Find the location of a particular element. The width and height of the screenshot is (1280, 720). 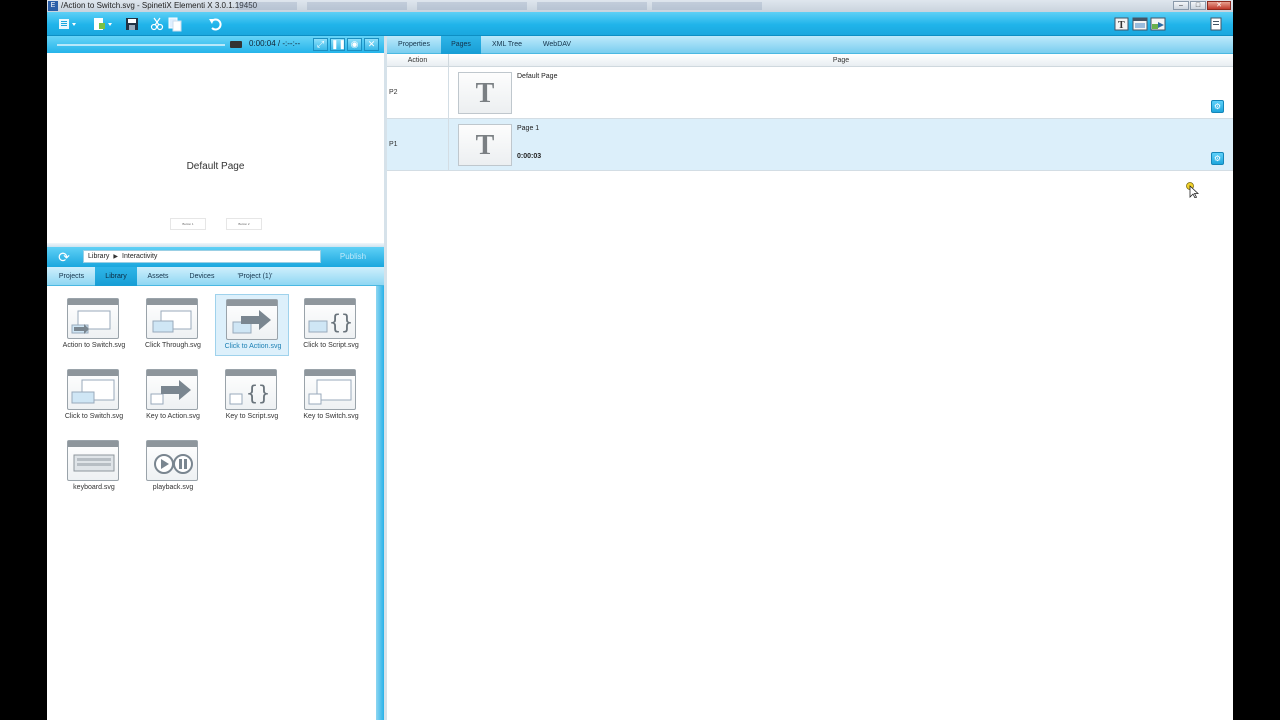

library-item-key-to-script: {} Key to Script.svg is located at coordinates (252, 396).